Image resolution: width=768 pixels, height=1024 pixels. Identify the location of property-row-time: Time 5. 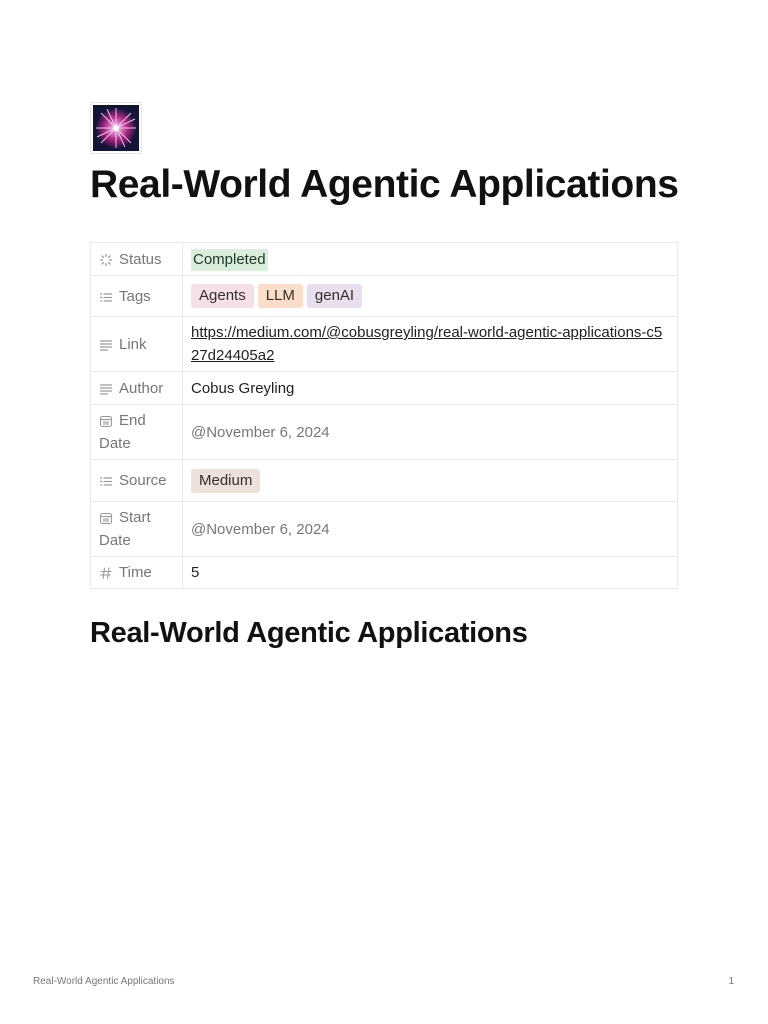
(384, 572).